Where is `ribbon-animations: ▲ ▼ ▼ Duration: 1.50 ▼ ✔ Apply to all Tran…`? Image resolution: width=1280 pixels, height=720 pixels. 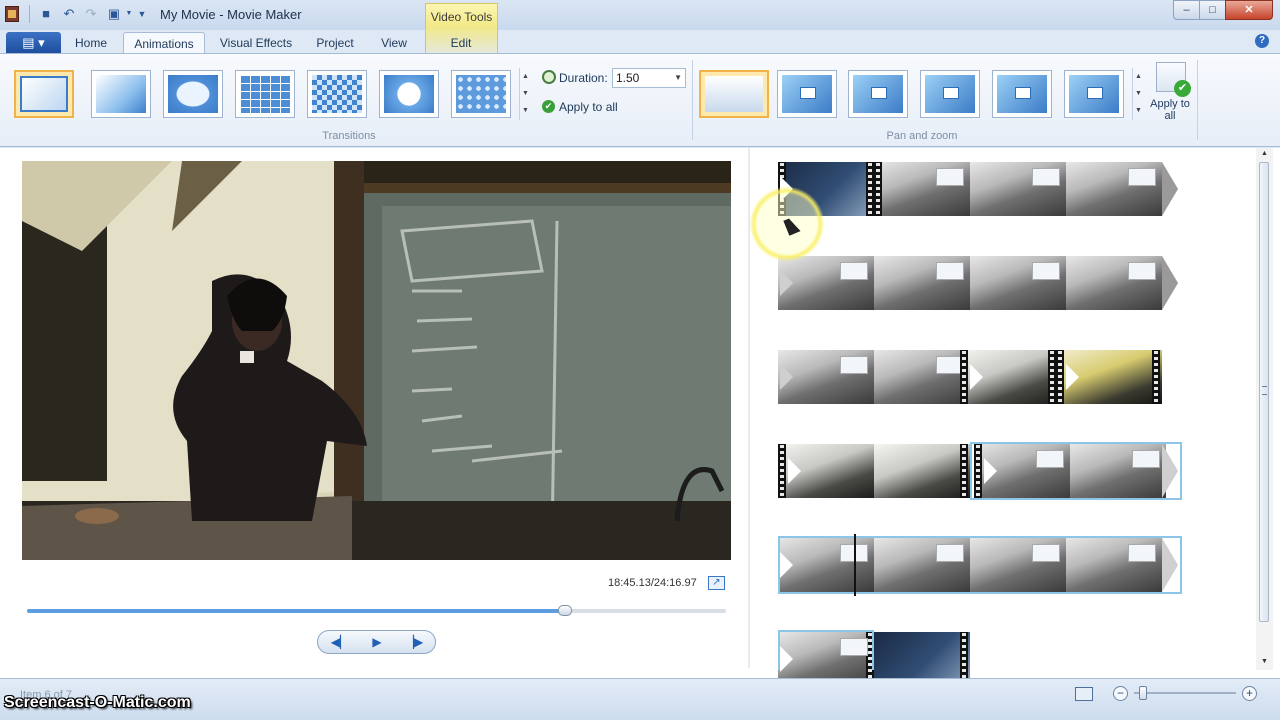
ribbon-animations: ▲ ▼ ▼ Duration: 1.50 ▼ ✔ Apply to all Tran… is located at coordinates (640, 100).